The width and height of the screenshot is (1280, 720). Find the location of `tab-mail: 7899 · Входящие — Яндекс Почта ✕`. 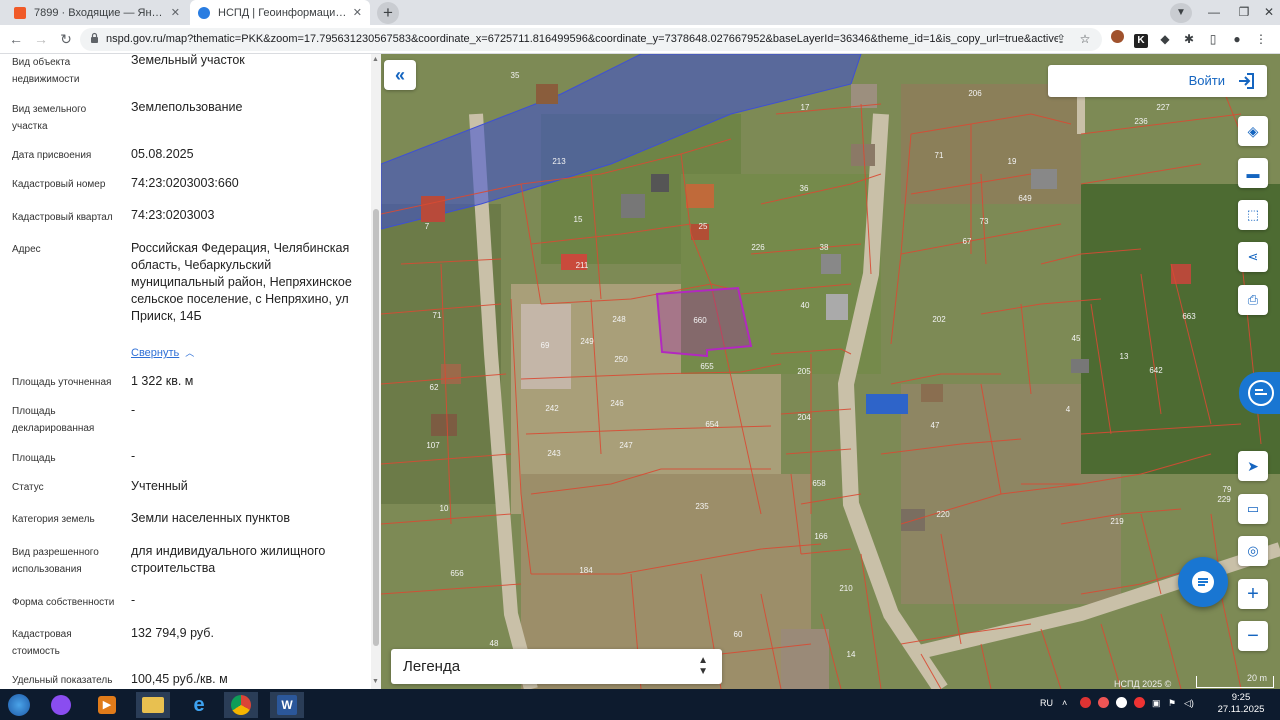

tab-mail: 7899 · Входящие — Яндекс Почта ✕ is located at coordinates (97, 12).